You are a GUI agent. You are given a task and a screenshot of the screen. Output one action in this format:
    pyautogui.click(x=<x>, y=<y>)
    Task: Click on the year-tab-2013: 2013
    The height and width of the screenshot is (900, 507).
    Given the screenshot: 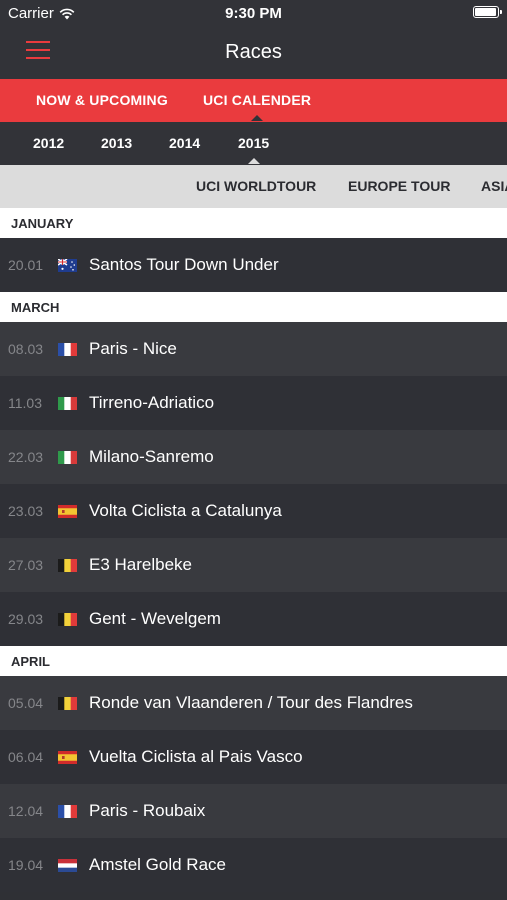 What is the action you would take?
    pyautogui.click(x=116, y=143)
    